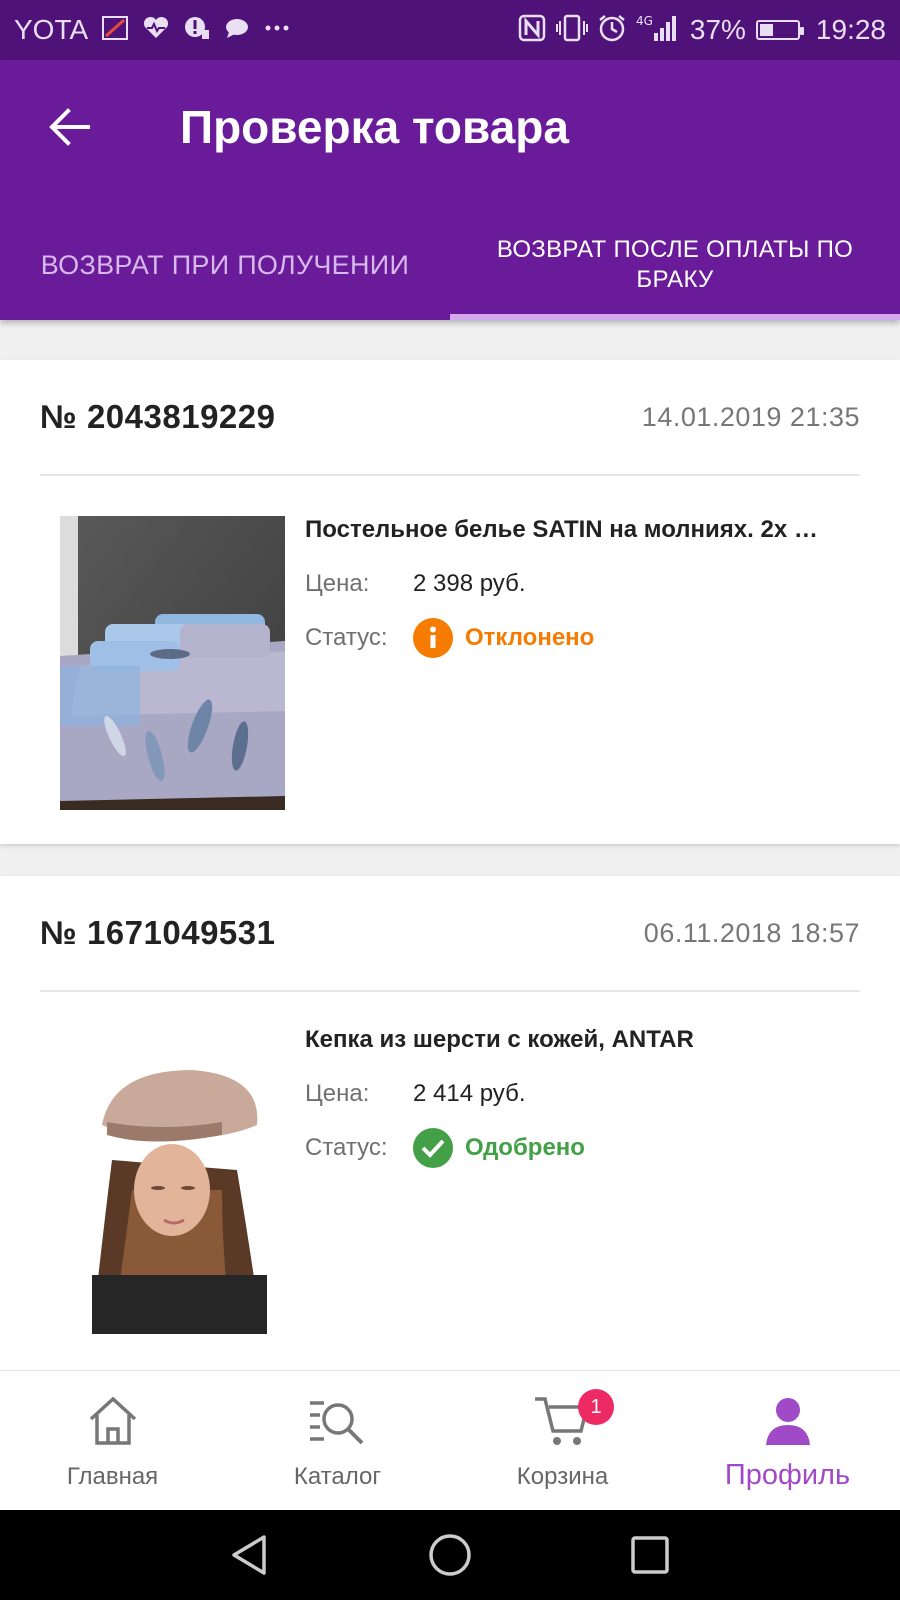 This screenshot has height=1600, width=900. What do you see at coordinates (337, 1476) in the screenshot?
I see `nav-label: Каталог` at bounding box center [337, 1476].